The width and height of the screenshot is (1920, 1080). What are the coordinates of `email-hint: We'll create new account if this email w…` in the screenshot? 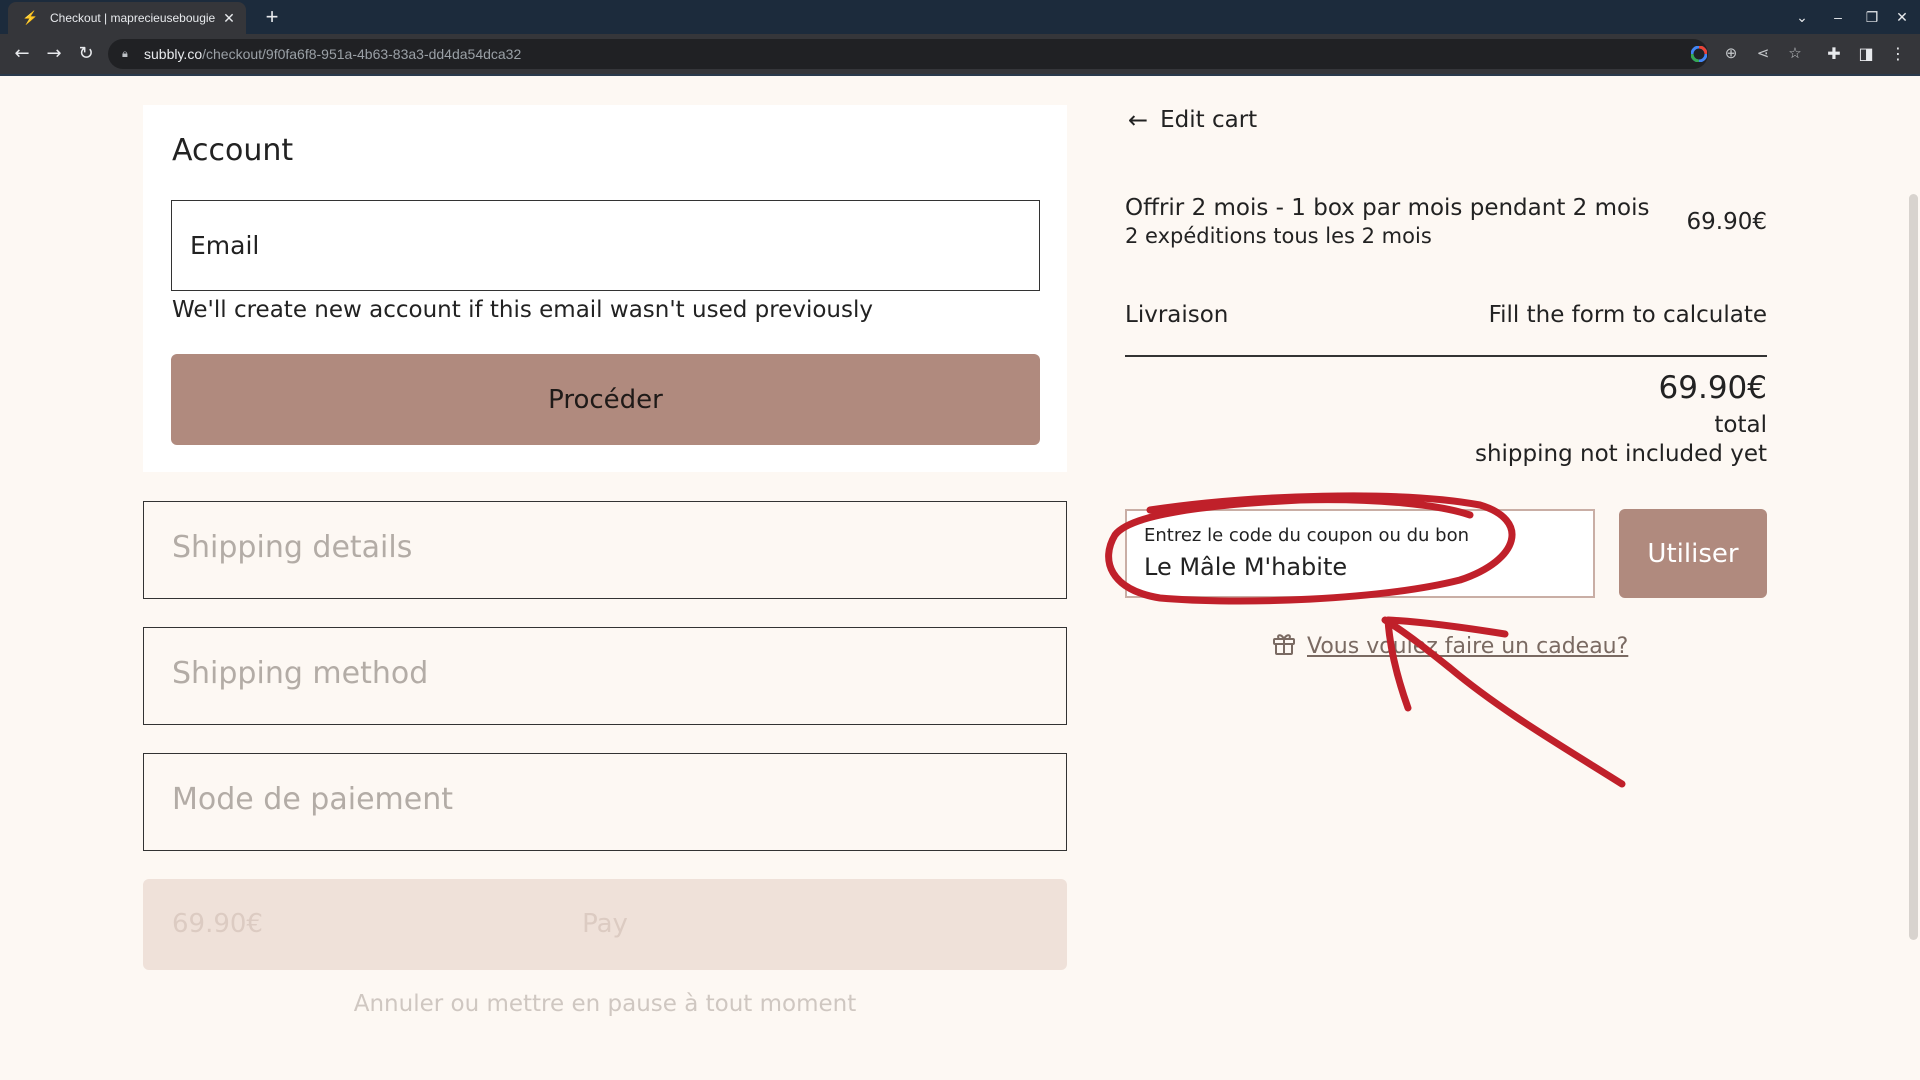 It's located at (522, 310).